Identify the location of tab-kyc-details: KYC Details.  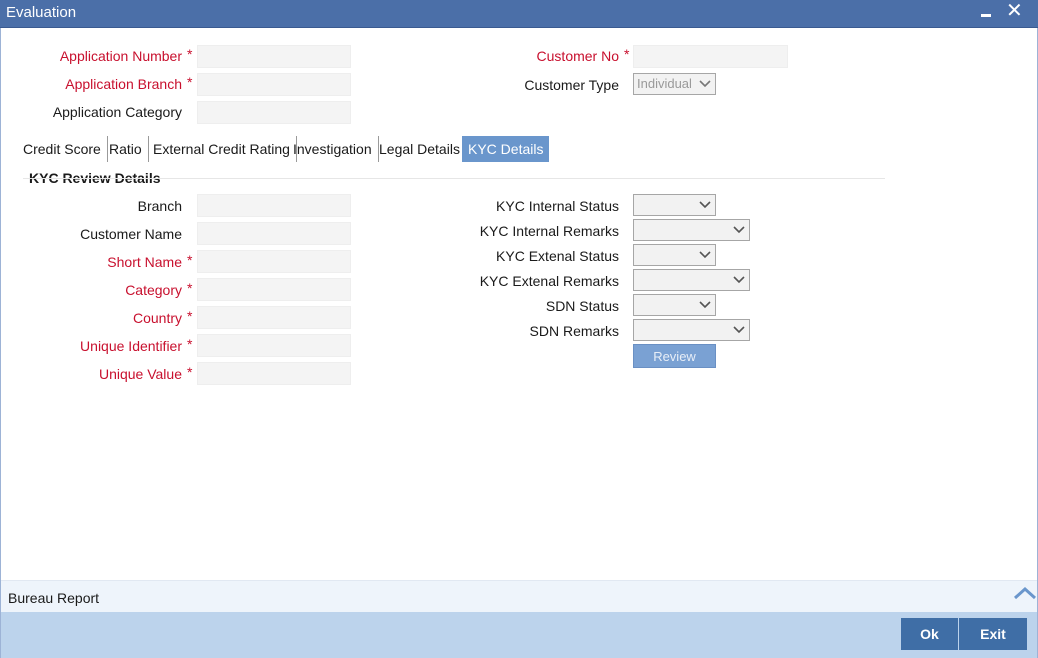
(506, 149).